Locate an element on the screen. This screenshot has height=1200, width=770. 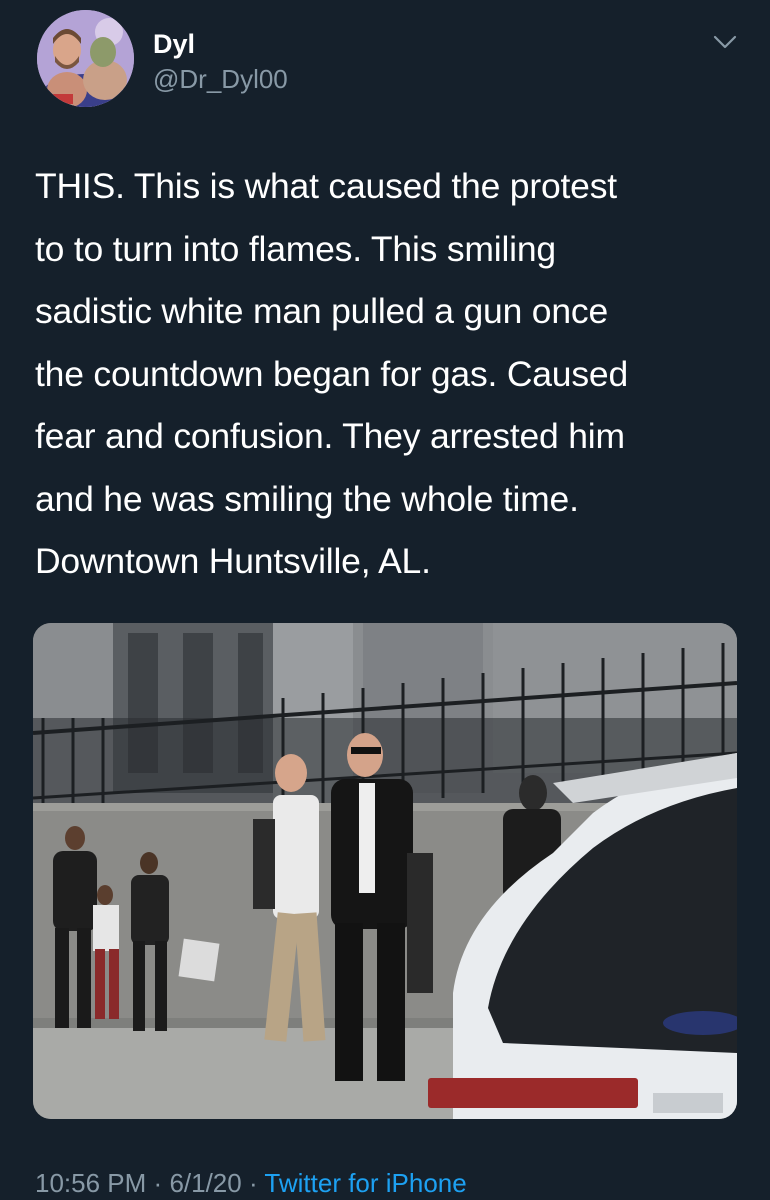
tweet-meta: 10:56 PM · 6/1/20 · Twitter for iPhone is located at coordinates (251, 1183).